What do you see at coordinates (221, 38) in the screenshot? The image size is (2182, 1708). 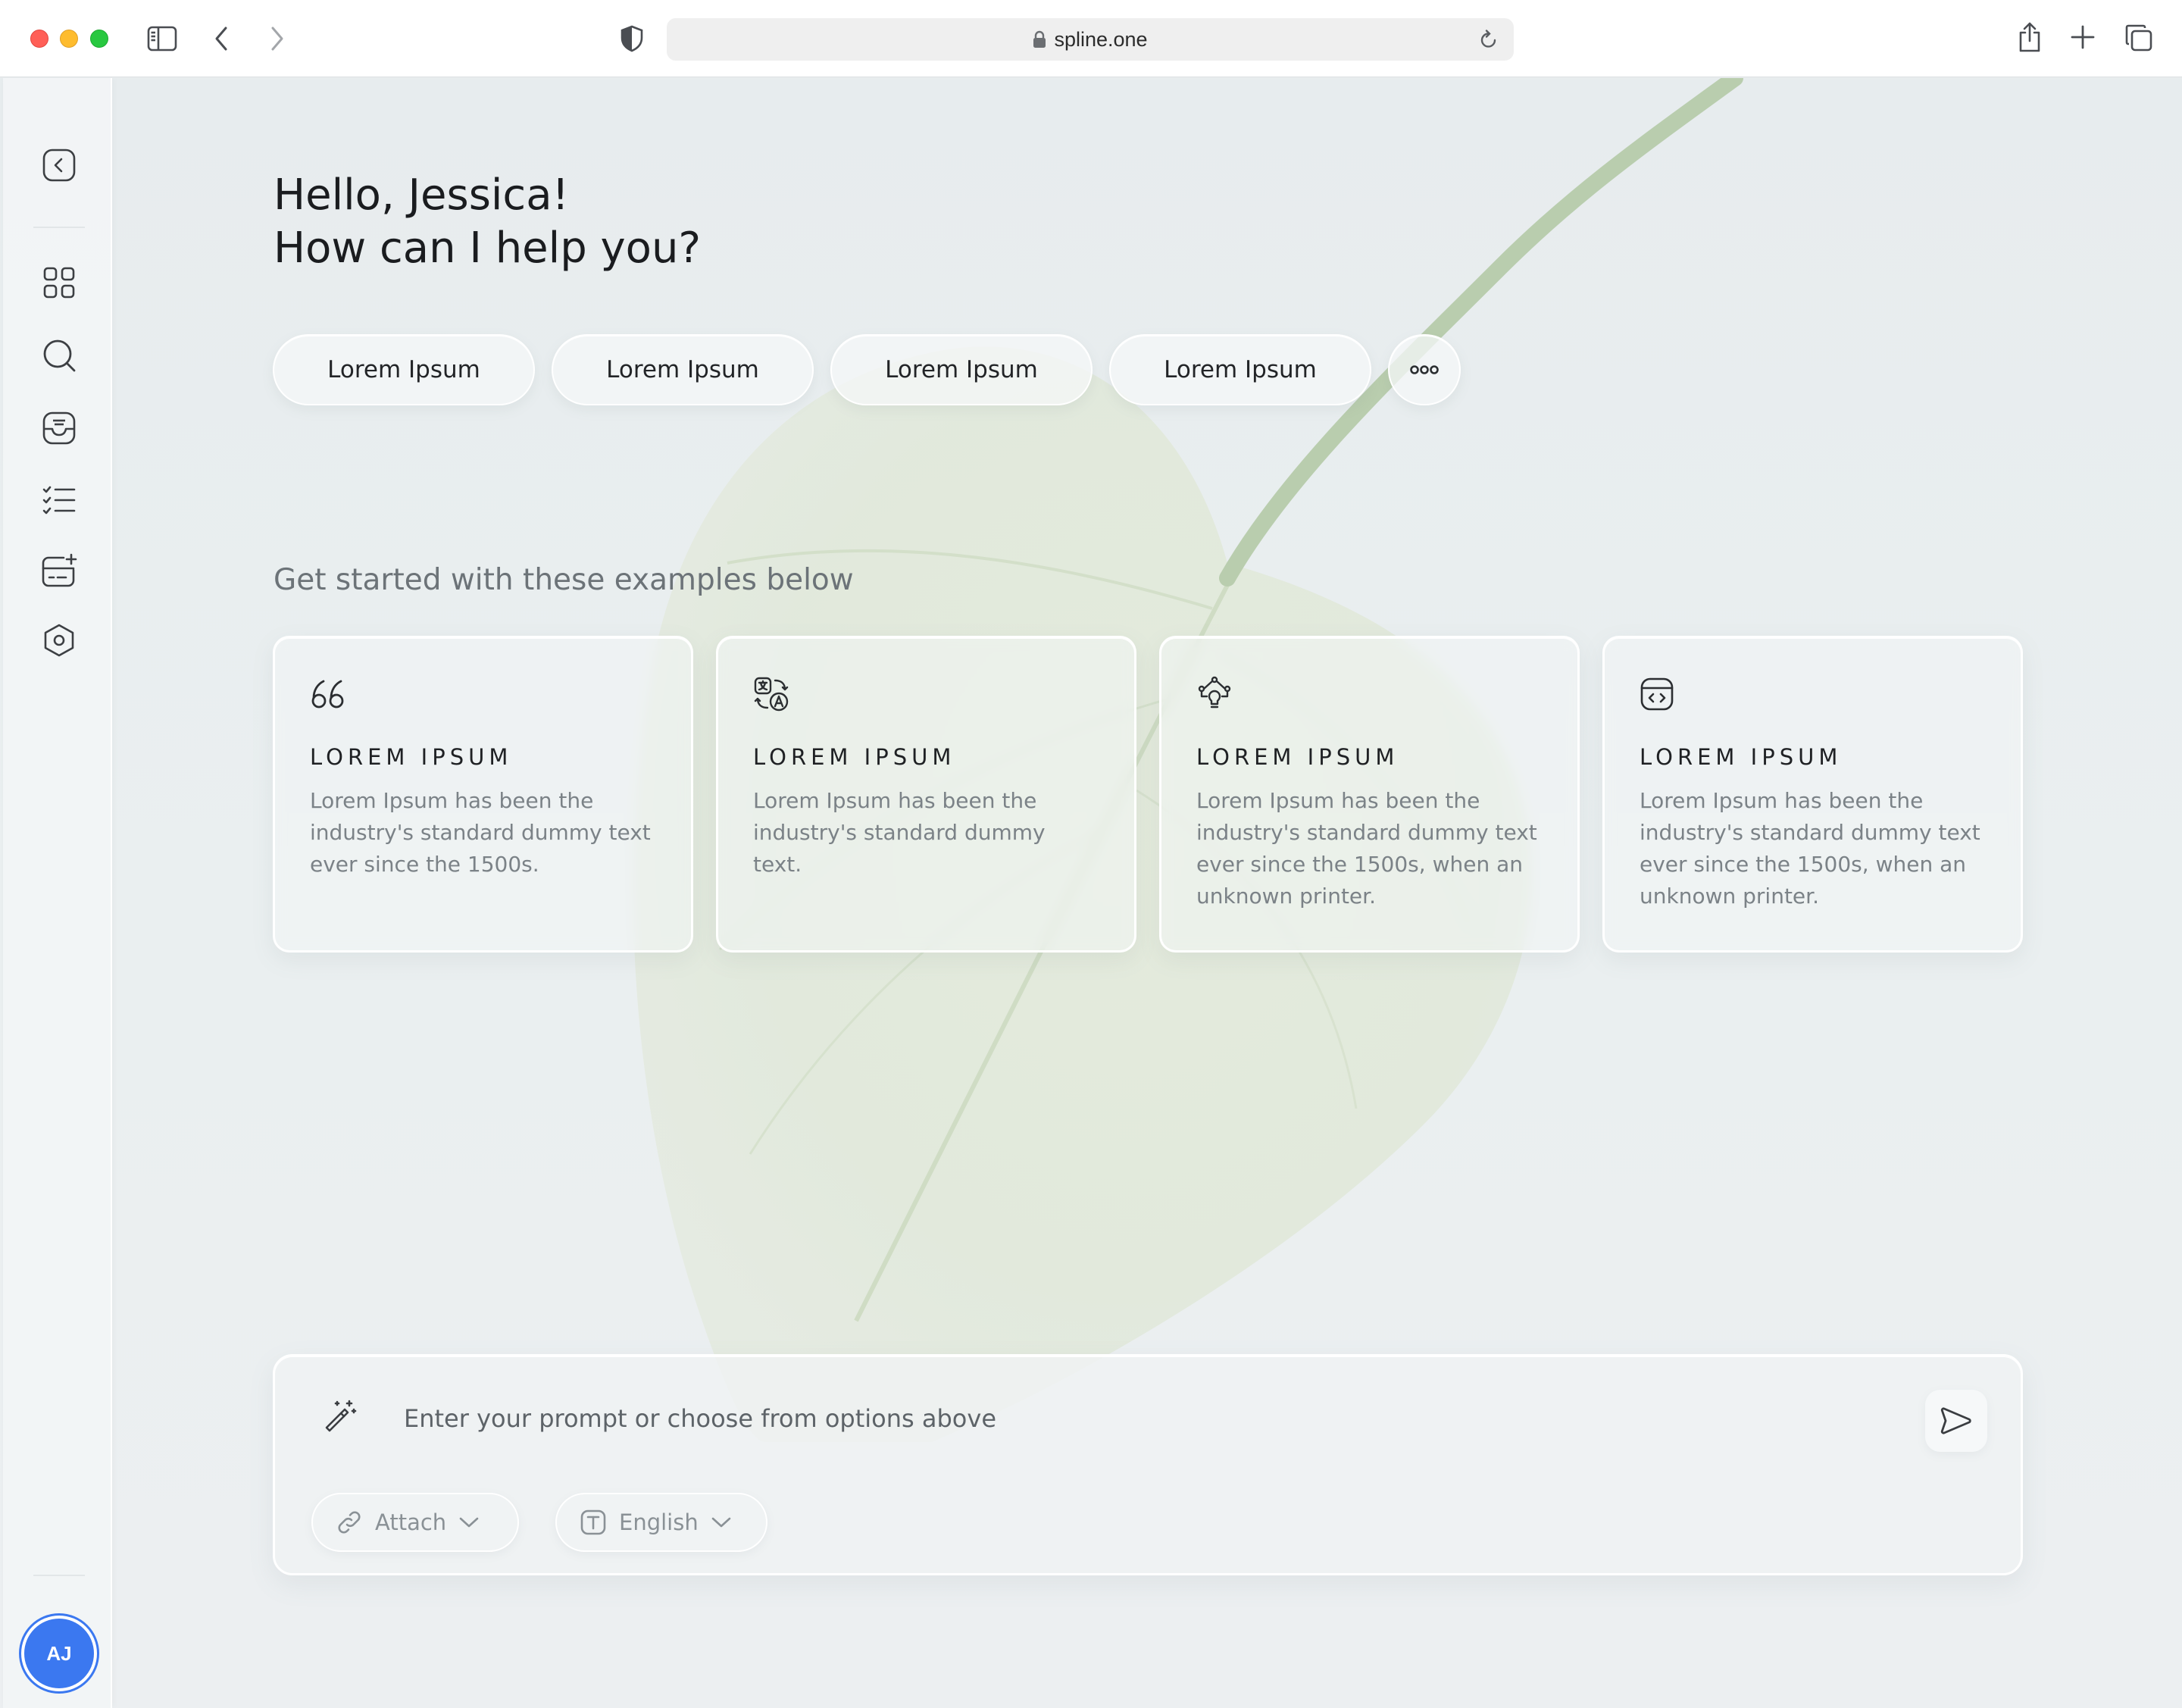 I see `back-arrow-icon` at bounding box center [221, 38].